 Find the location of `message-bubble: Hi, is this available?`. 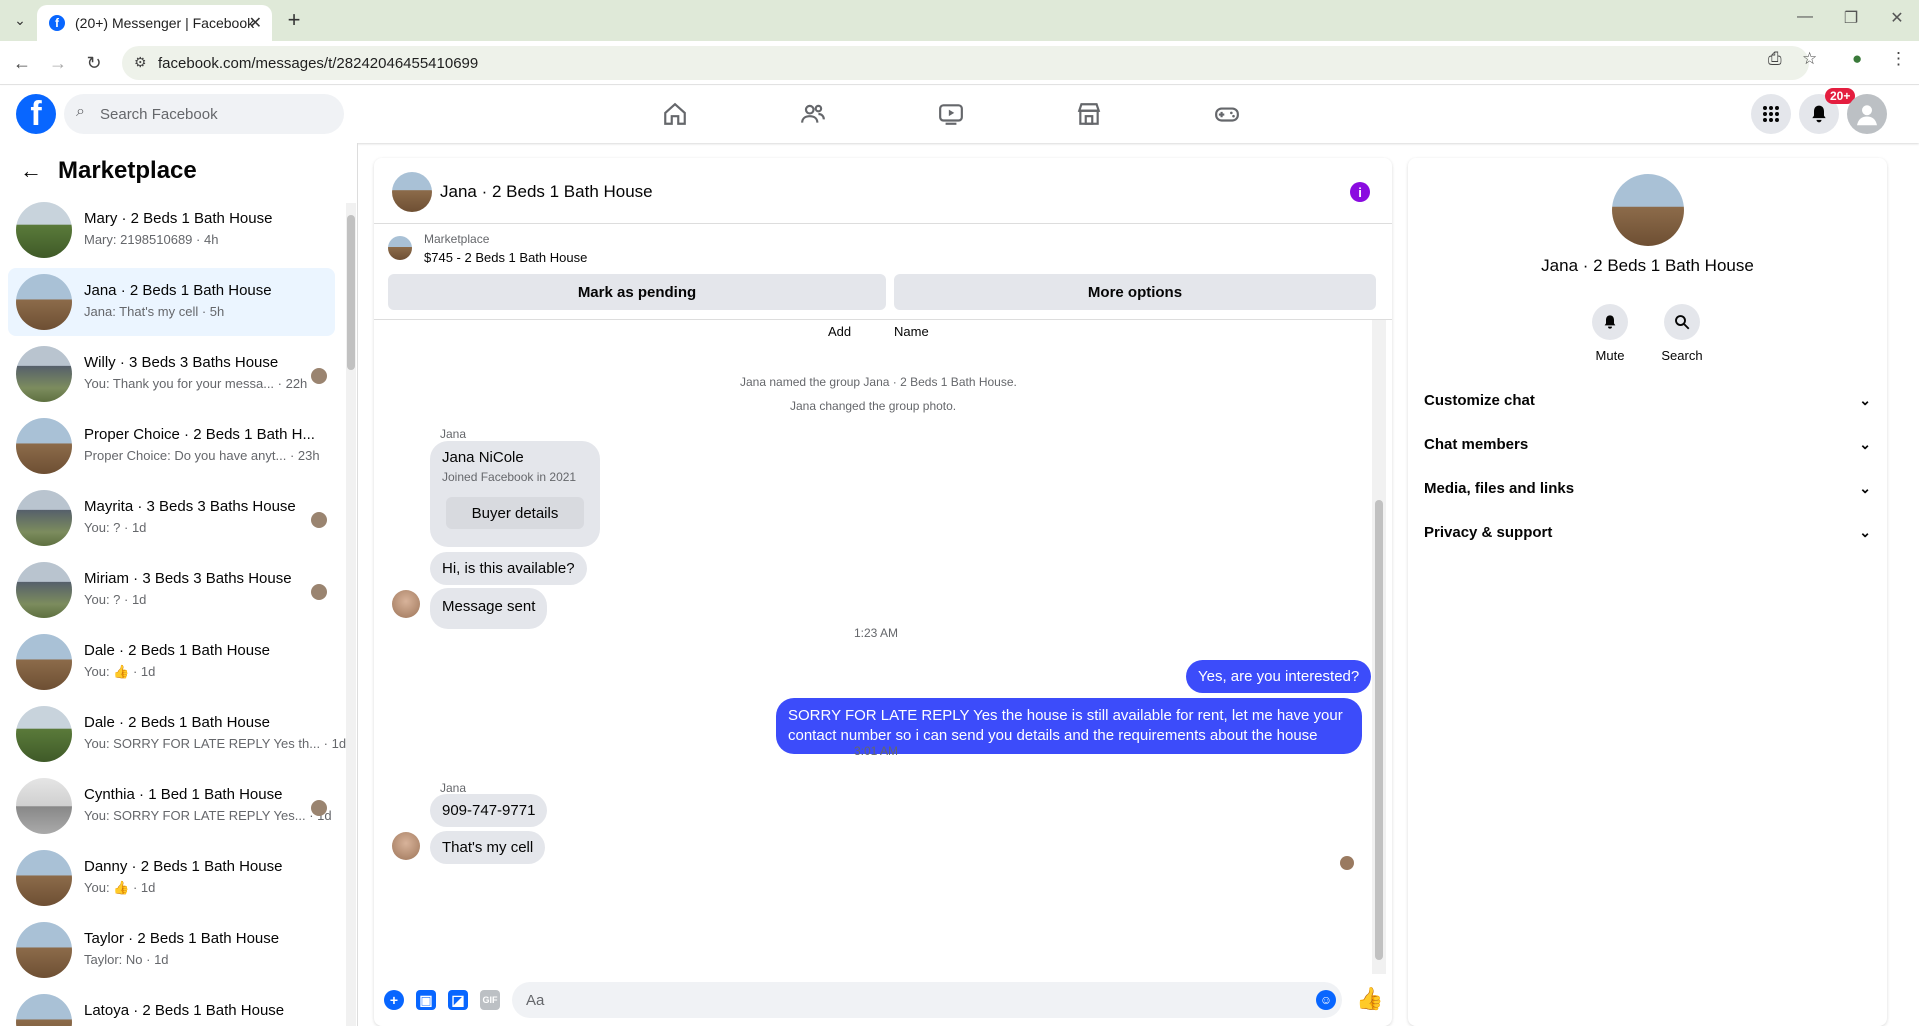

message-bubble: Hi, is this available? is located at coordinates (508, 568).